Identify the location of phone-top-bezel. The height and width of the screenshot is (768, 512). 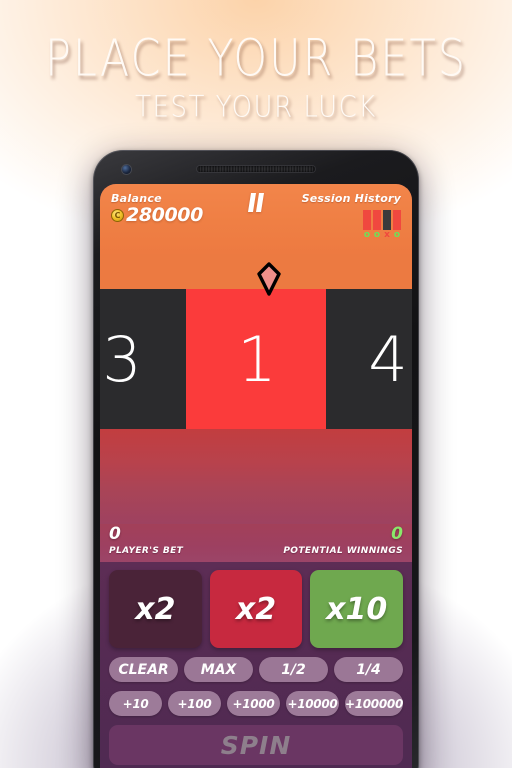
(256, 170).